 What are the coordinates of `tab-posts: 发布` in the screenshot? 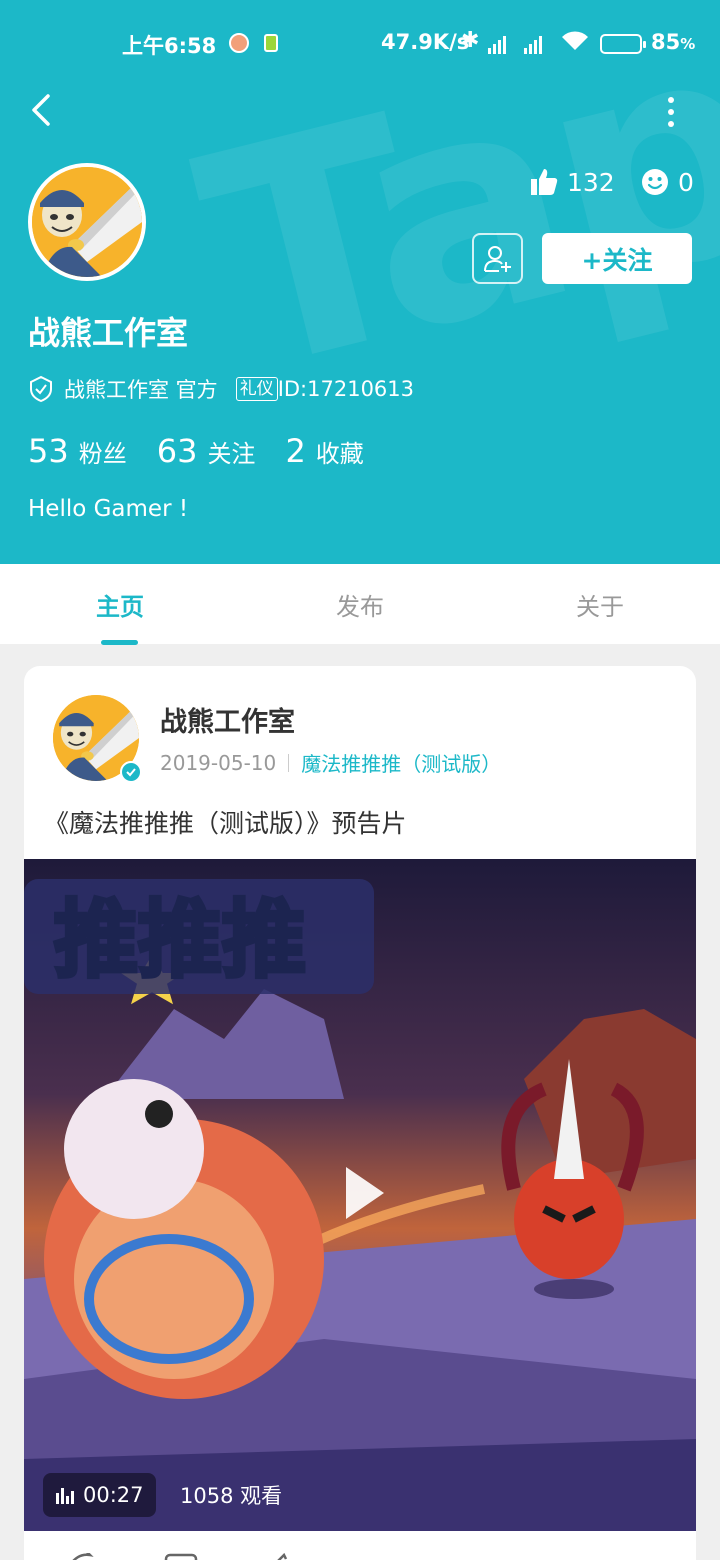 It's located at (360, 604).